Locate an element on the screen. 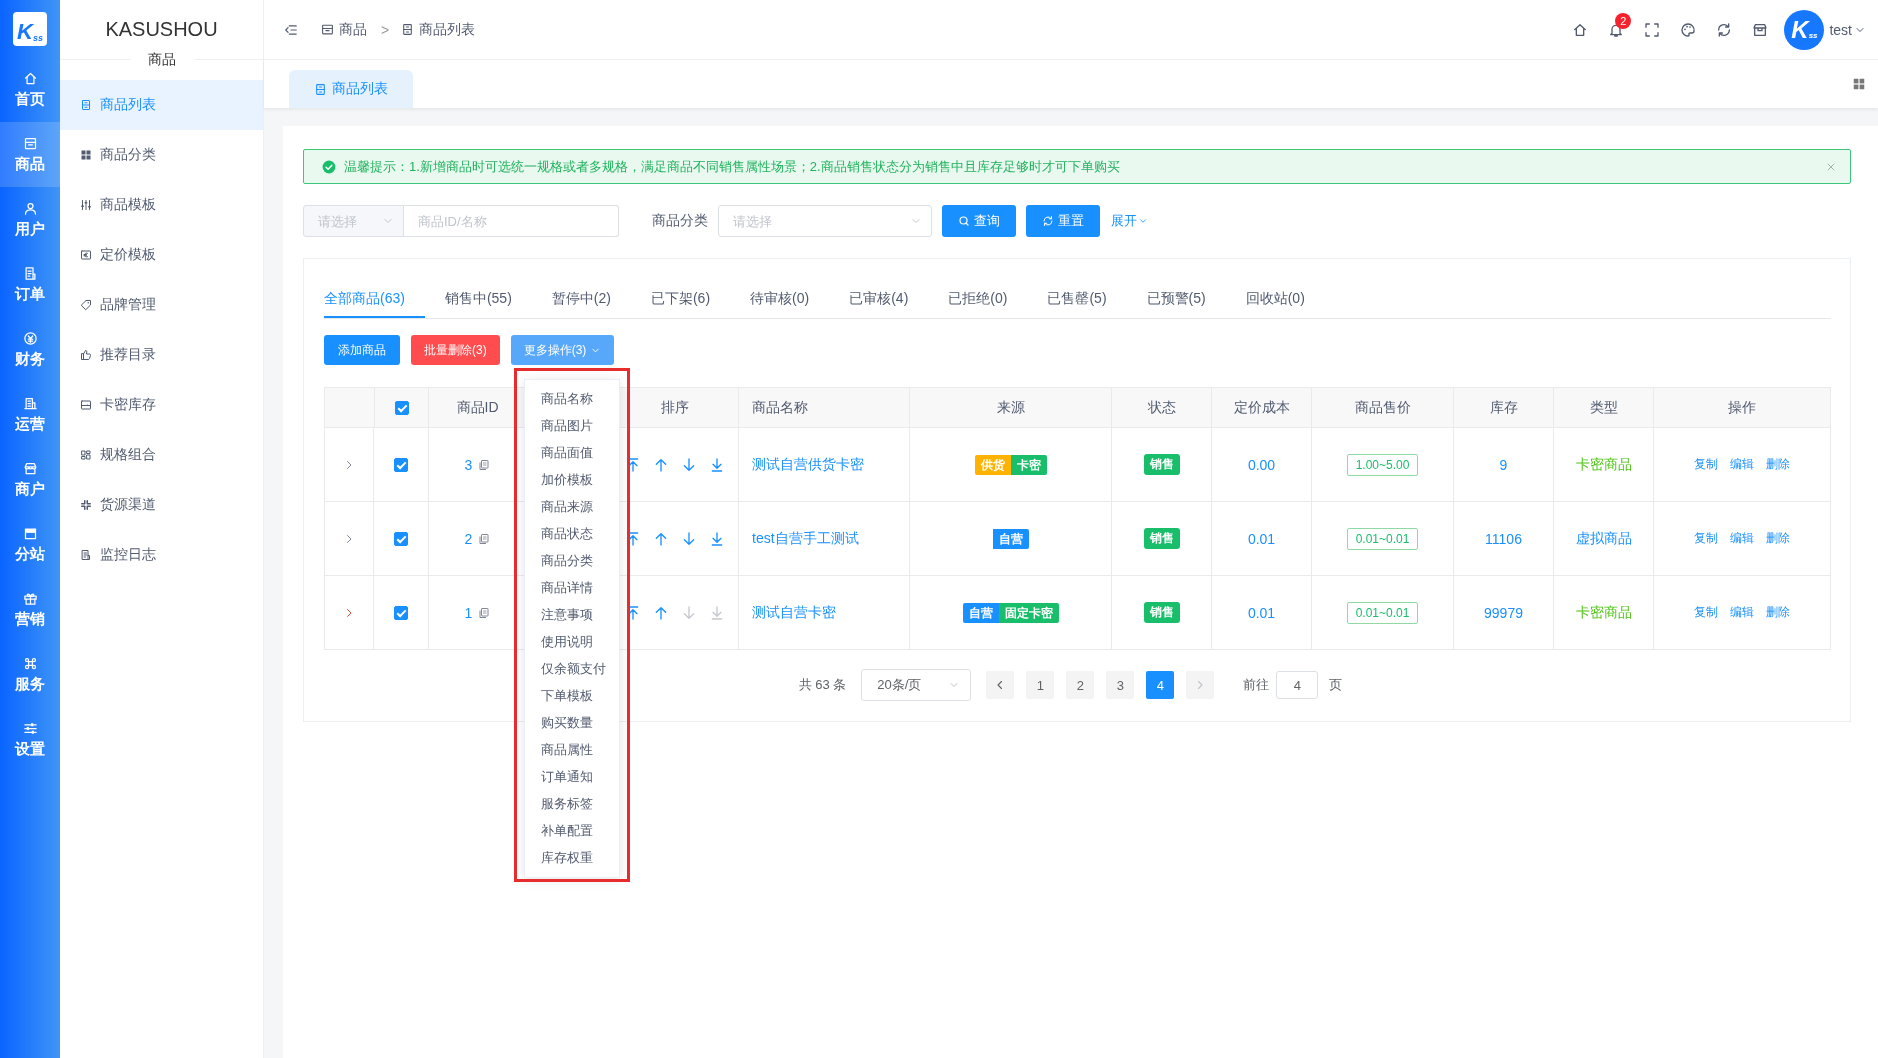 Image resolution: width=1878 pixels, height=1058 pixels. rail-nav-item: 订单 is located at coordinates (30, 284).